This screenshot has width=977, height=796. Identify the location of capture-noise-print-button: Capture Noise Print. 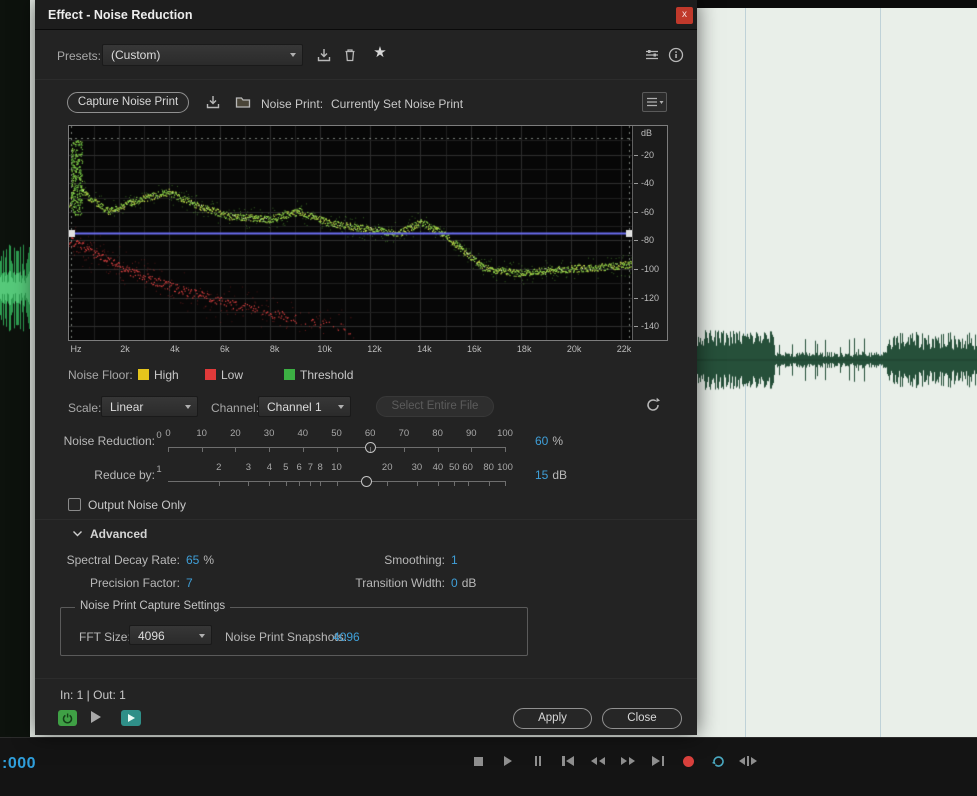
(128, 102).